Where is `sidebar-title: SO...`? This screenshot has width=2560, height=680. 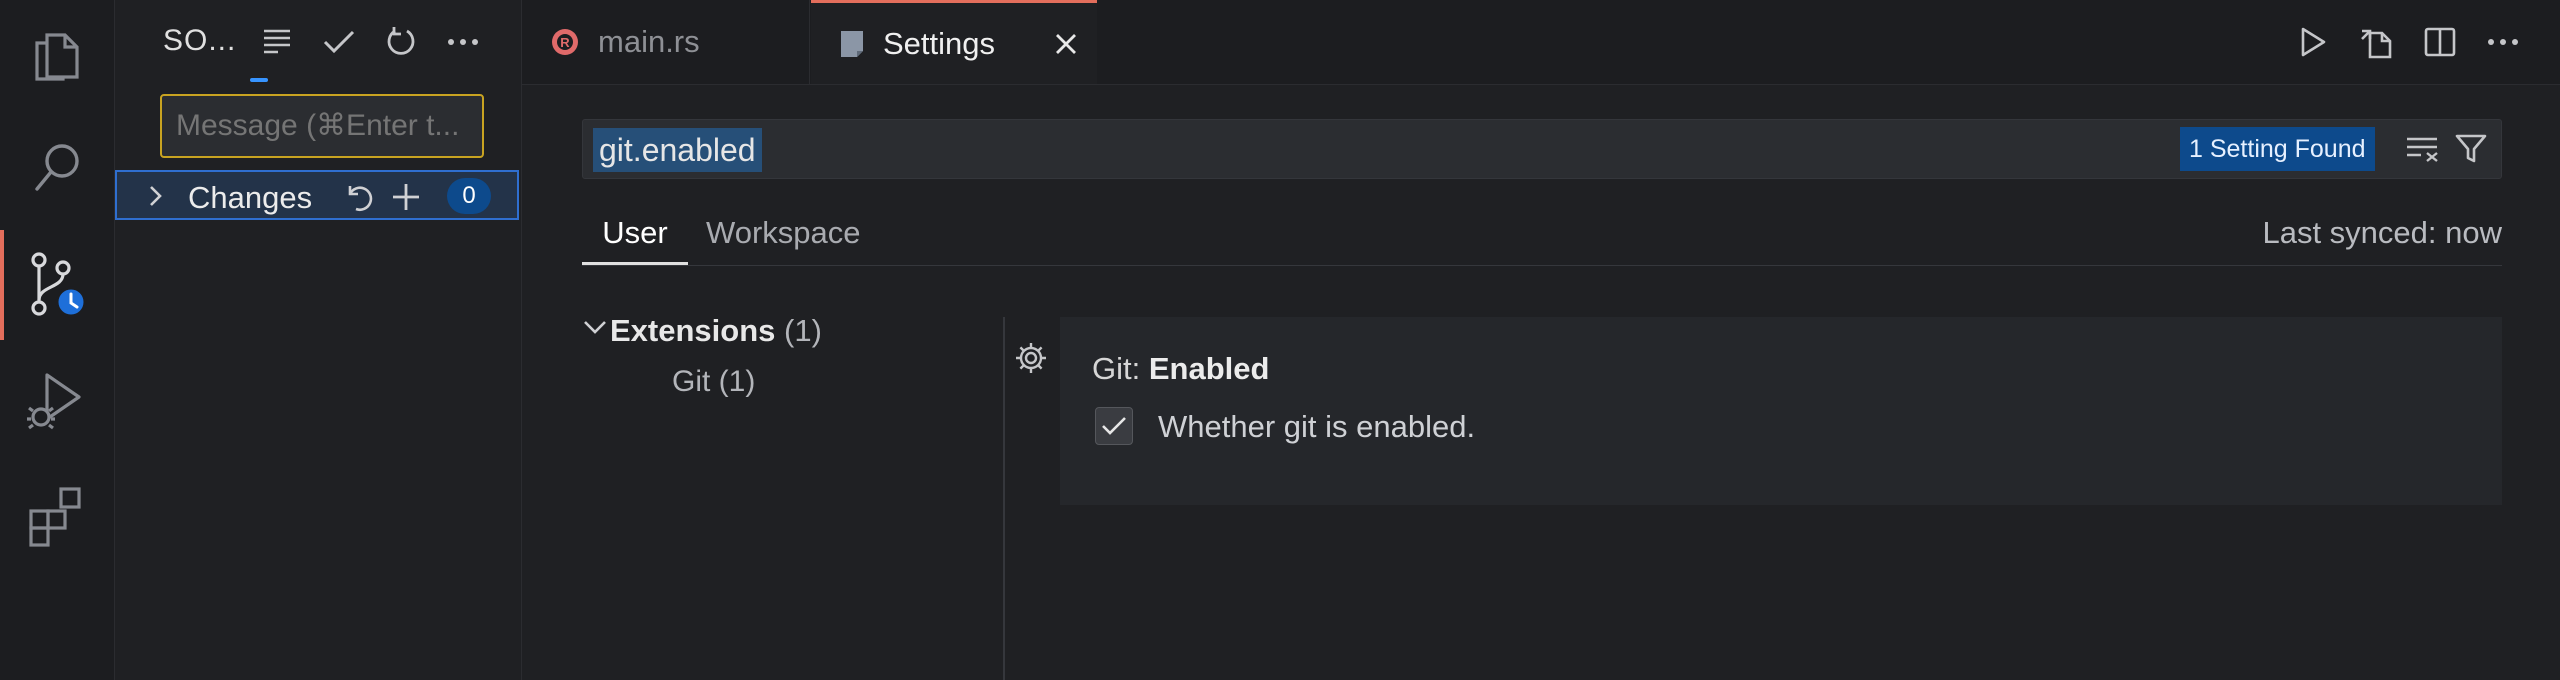 sidebar-title: SO... is located at coordinates (200, 40).